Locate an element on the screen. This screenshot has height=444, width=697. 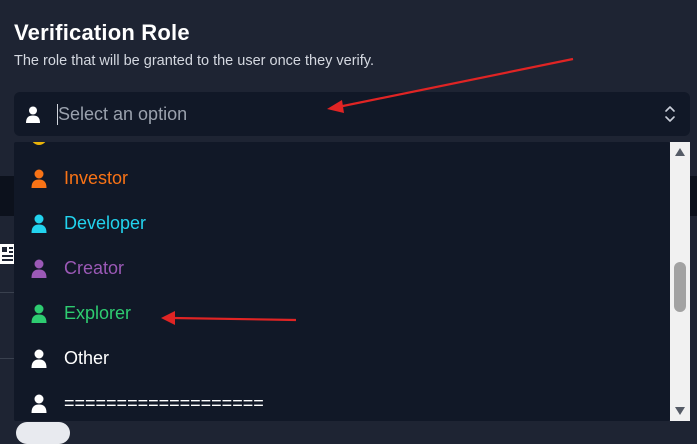
dropdown-option: Creator is located at coordinates (342, 269).